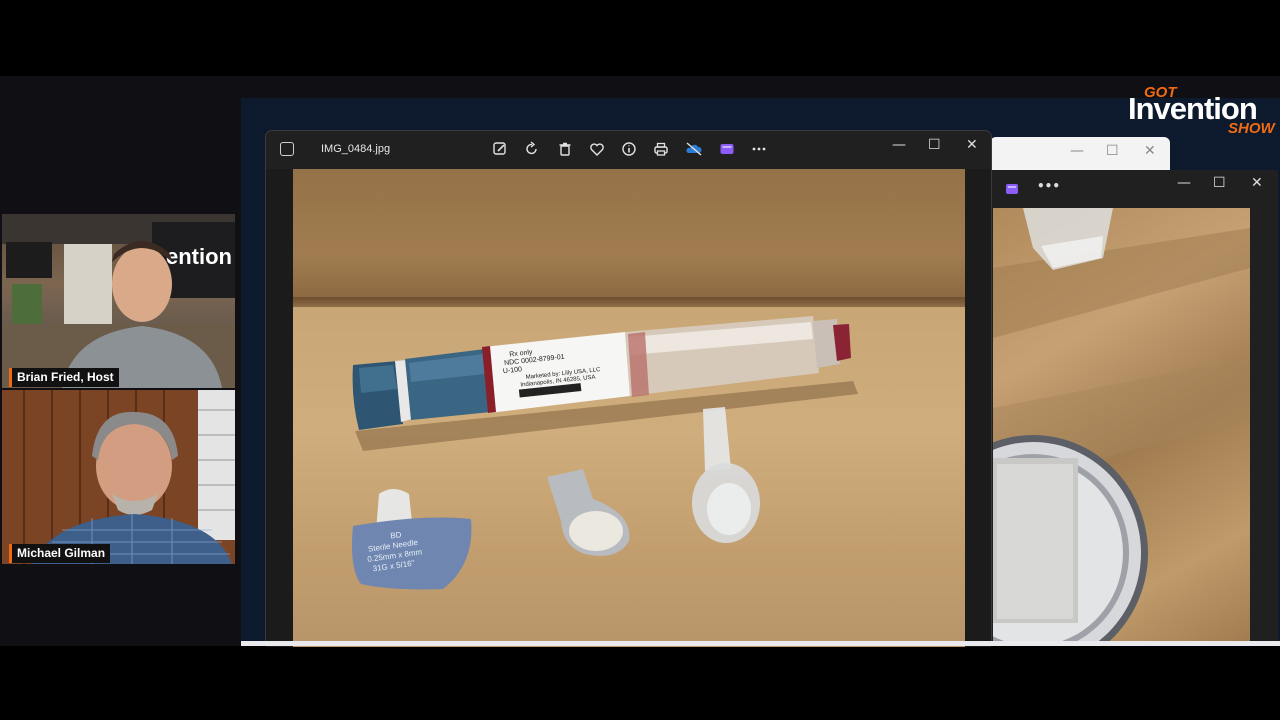 The height and width of the screenshot is (720, 1280). I want to click on maximize-button: ☐, so click(934, 145).